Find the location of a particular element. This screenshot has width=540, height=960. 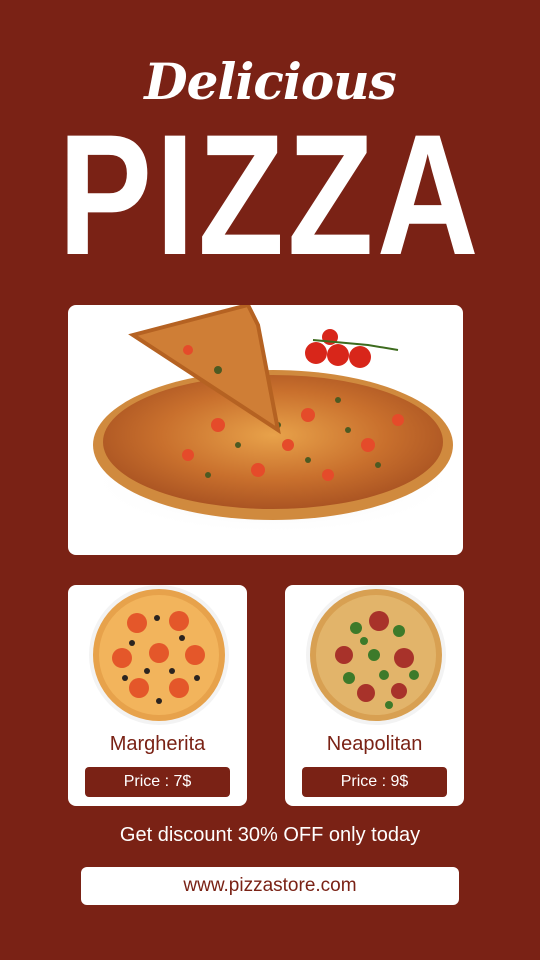

menu-card-margherita: Margherita Price : 7$ is located at coordinates (157, 695).